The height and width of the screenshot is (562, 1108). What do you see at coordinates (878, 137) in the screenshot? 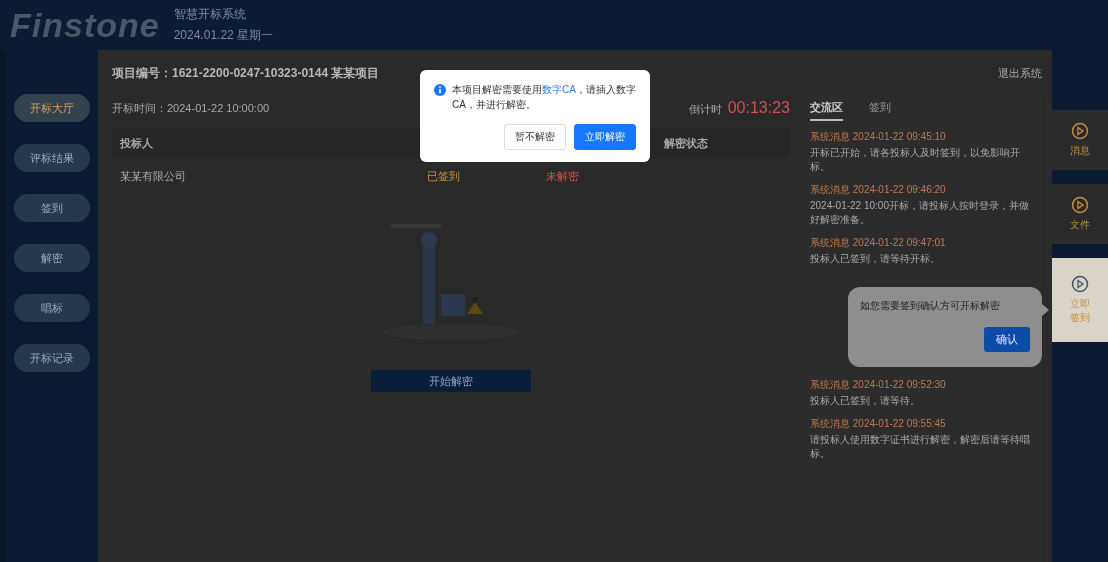
I see `message-meta: 系统消息 2024-01-22 09:45:10` at bounding box center [878, 137].